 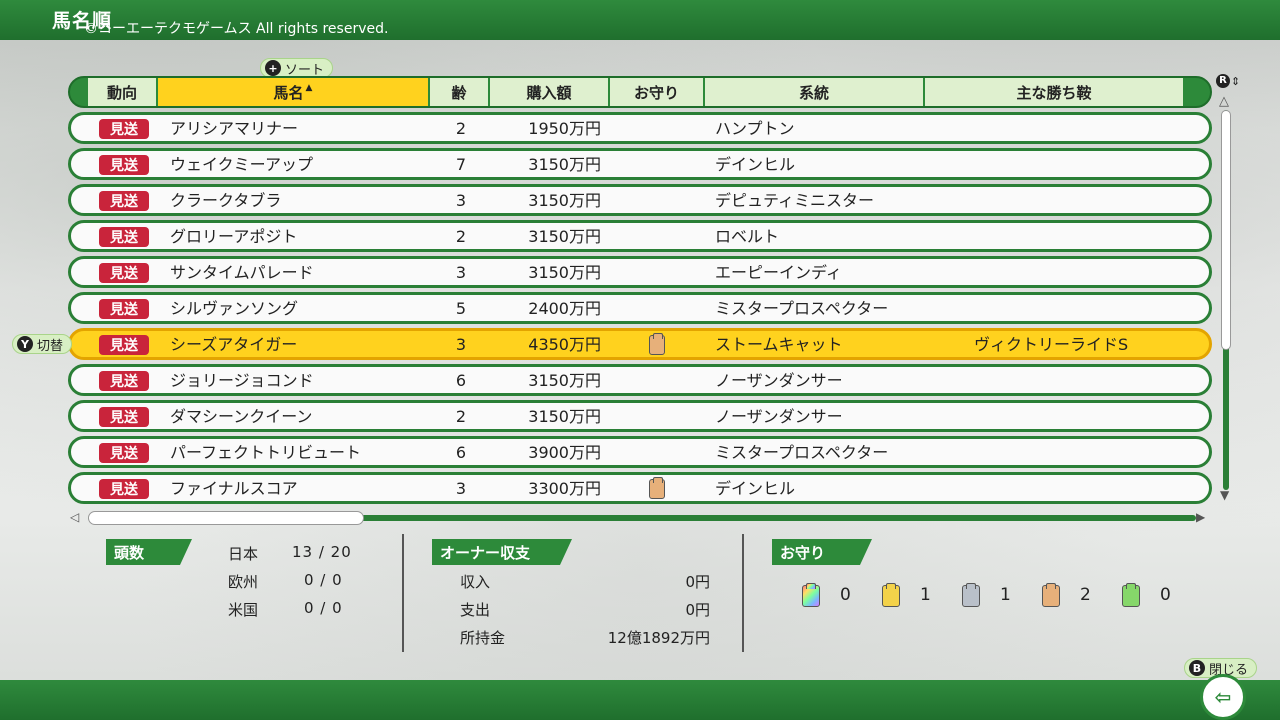 What do you see at coordinates (640, 344) in the screenshot?
I see `table-row: 見送 シーズアタイガー 3 4350万円 ストームキャット ヴィクトリーライドS` at bounding box center [640, 344].